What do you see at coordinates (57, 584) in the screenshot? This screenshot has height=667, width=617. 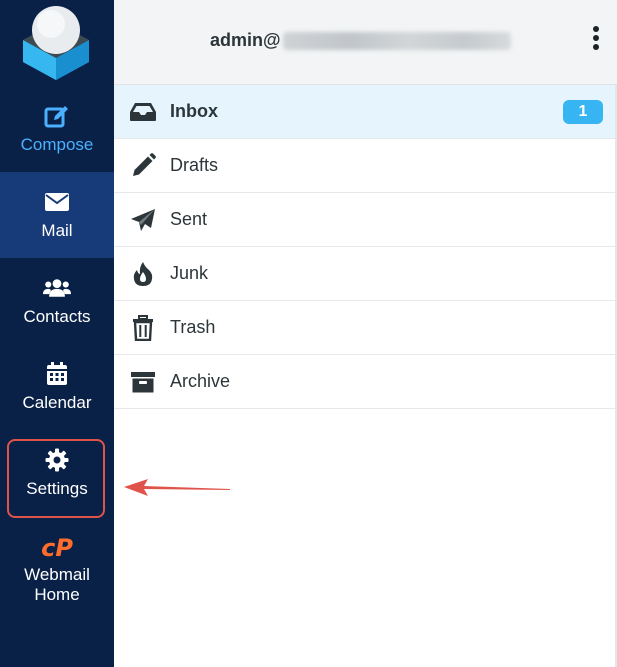 I see `nav-label: Webmail Home` at bounding box center [57, 584].